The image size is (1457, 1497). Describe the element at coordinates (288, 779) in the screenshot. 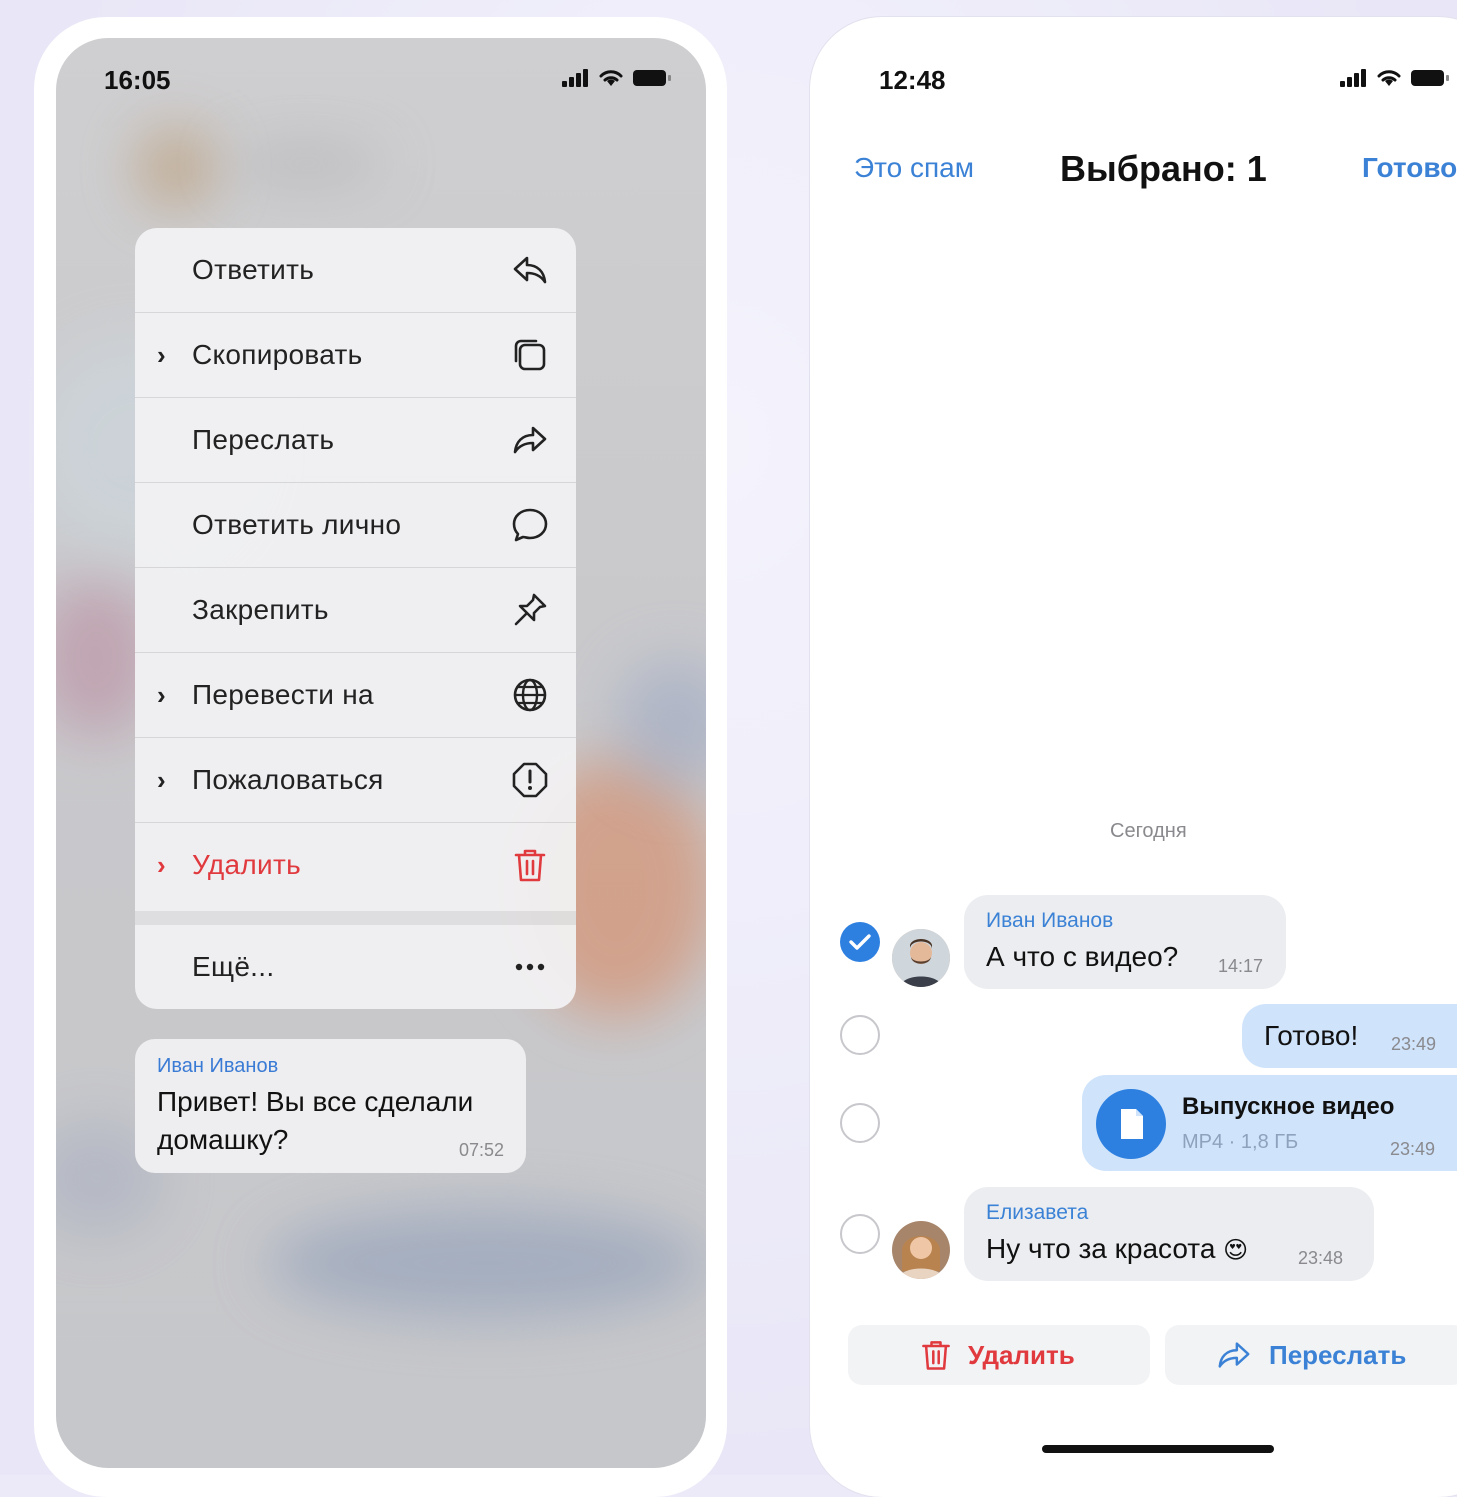

I see `menu-item-label: Пожаловаться` at that location.